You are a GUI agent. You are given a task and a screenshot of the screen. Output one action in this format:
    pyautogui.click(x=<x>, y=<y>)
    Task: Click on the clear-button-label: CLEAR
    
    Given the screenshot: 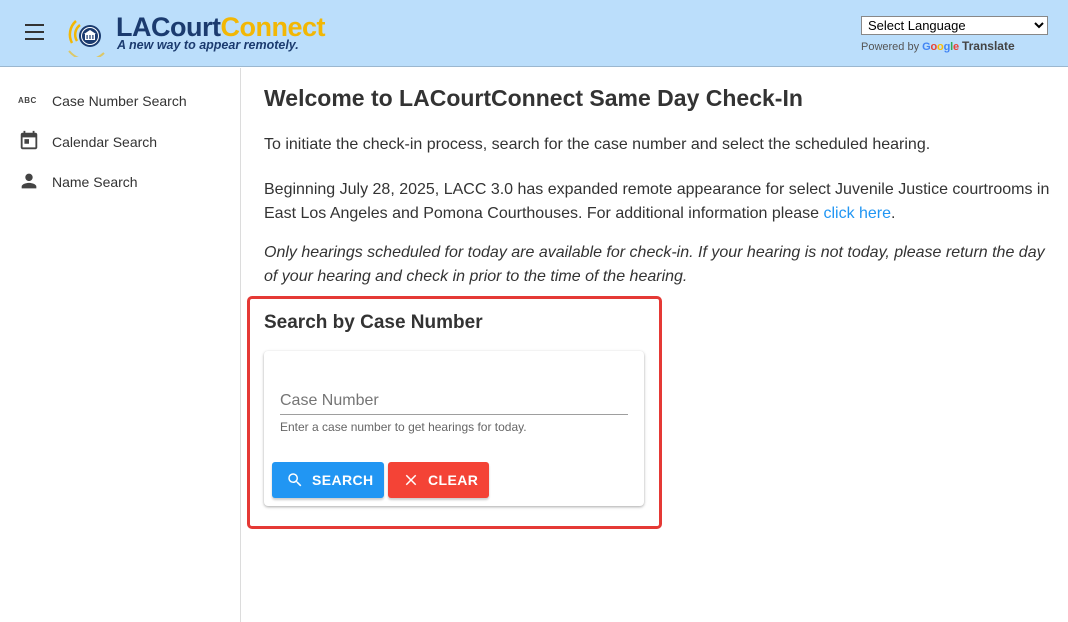 What is the action you would take?
    pyautogui.click(x=453, y=480)
    